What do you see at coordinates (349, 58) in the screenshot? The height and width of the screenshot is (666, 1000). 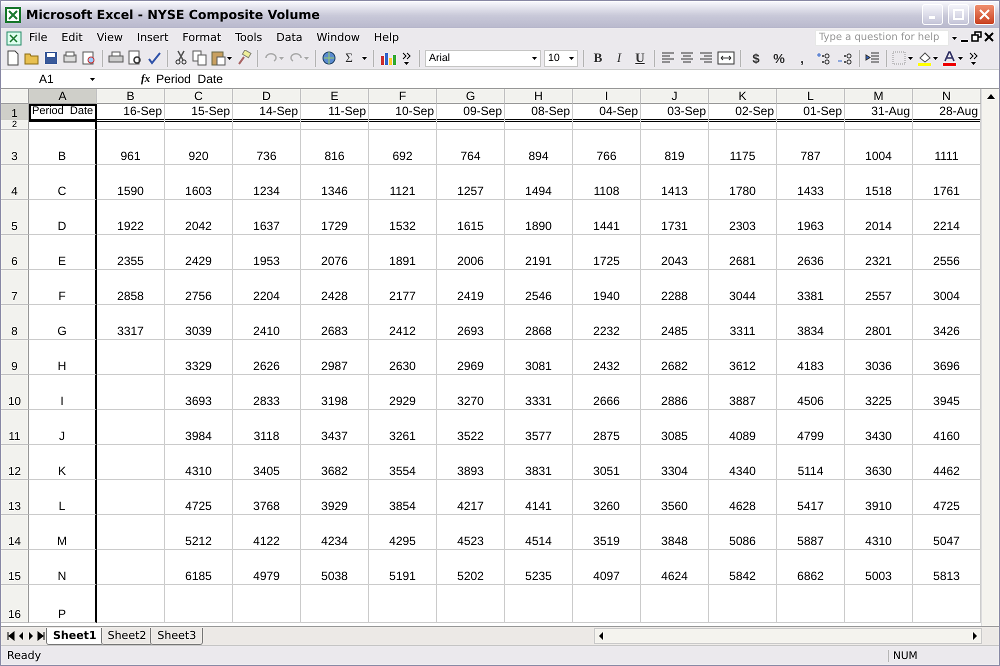 I see `autosum-button: Σ` at bounding box center [349, 58].